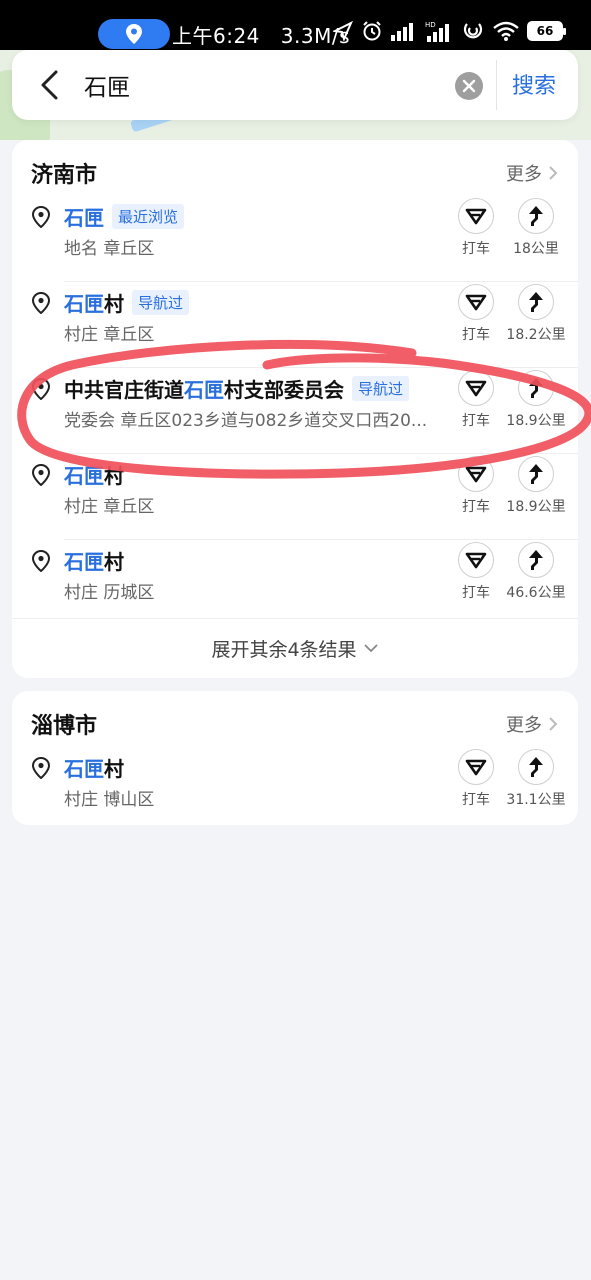  I want to click on alarm-icon, so click(372, 31).